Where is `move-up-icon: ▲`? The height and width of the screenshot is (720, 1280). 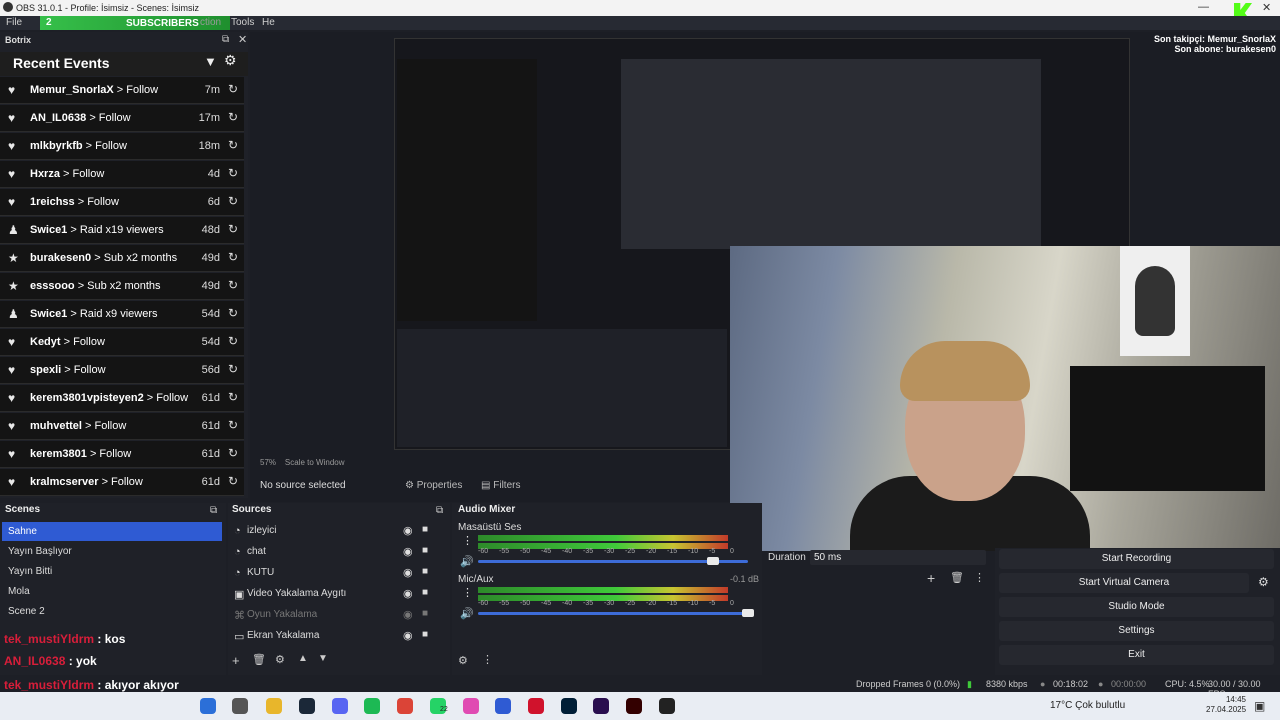
move-up-icon: ▲ is located at coordinates (303, 658).